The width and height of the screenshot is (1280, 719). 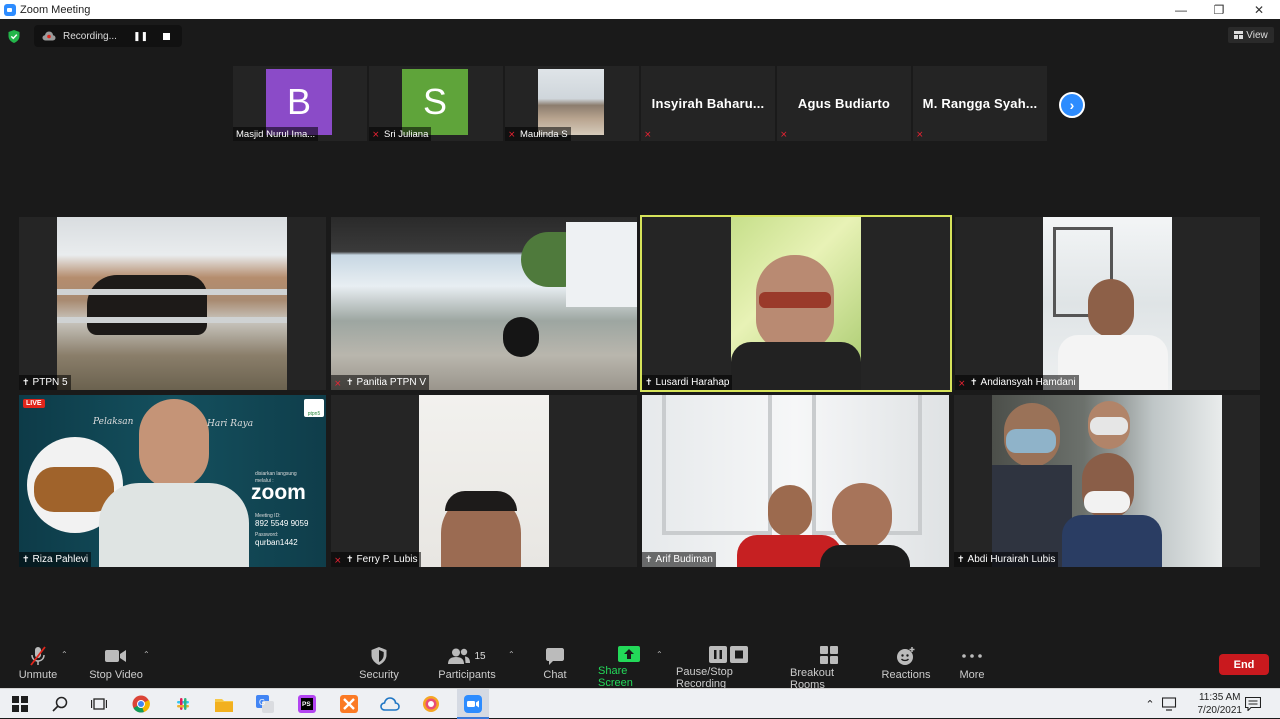 What do you see at coordinates (601, 264) in the screenshot?
I see `building` at bounding box center [601, 264].